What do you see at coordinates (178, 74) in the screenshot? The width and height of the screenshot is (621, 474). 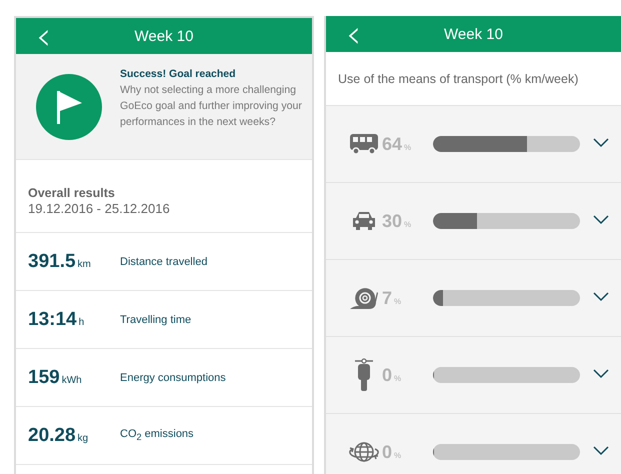 I see `goal-title: Success! Goal reached` at bounding box center [178, 74].